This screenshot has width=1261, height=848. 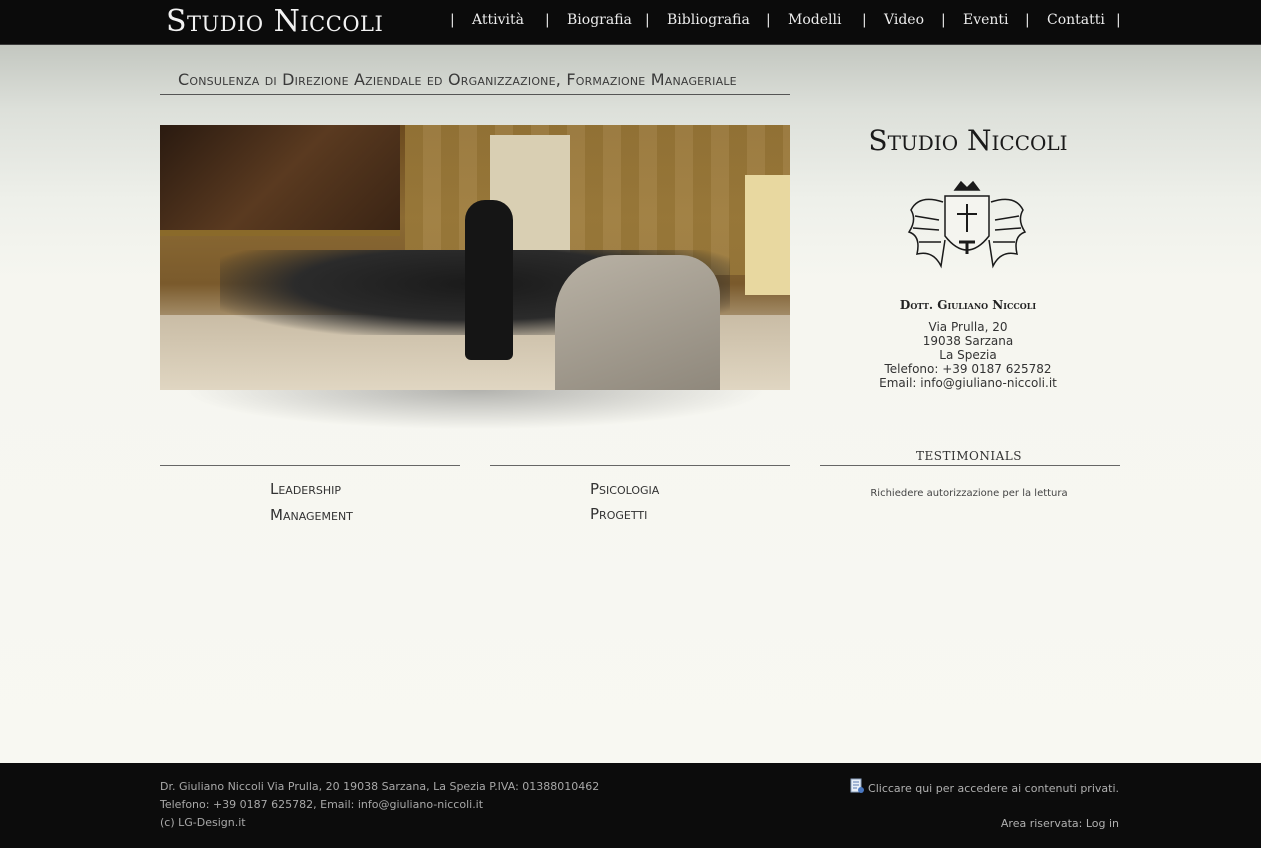 I want to click on coat-of-arms-icon, so click(x=967, y=224).